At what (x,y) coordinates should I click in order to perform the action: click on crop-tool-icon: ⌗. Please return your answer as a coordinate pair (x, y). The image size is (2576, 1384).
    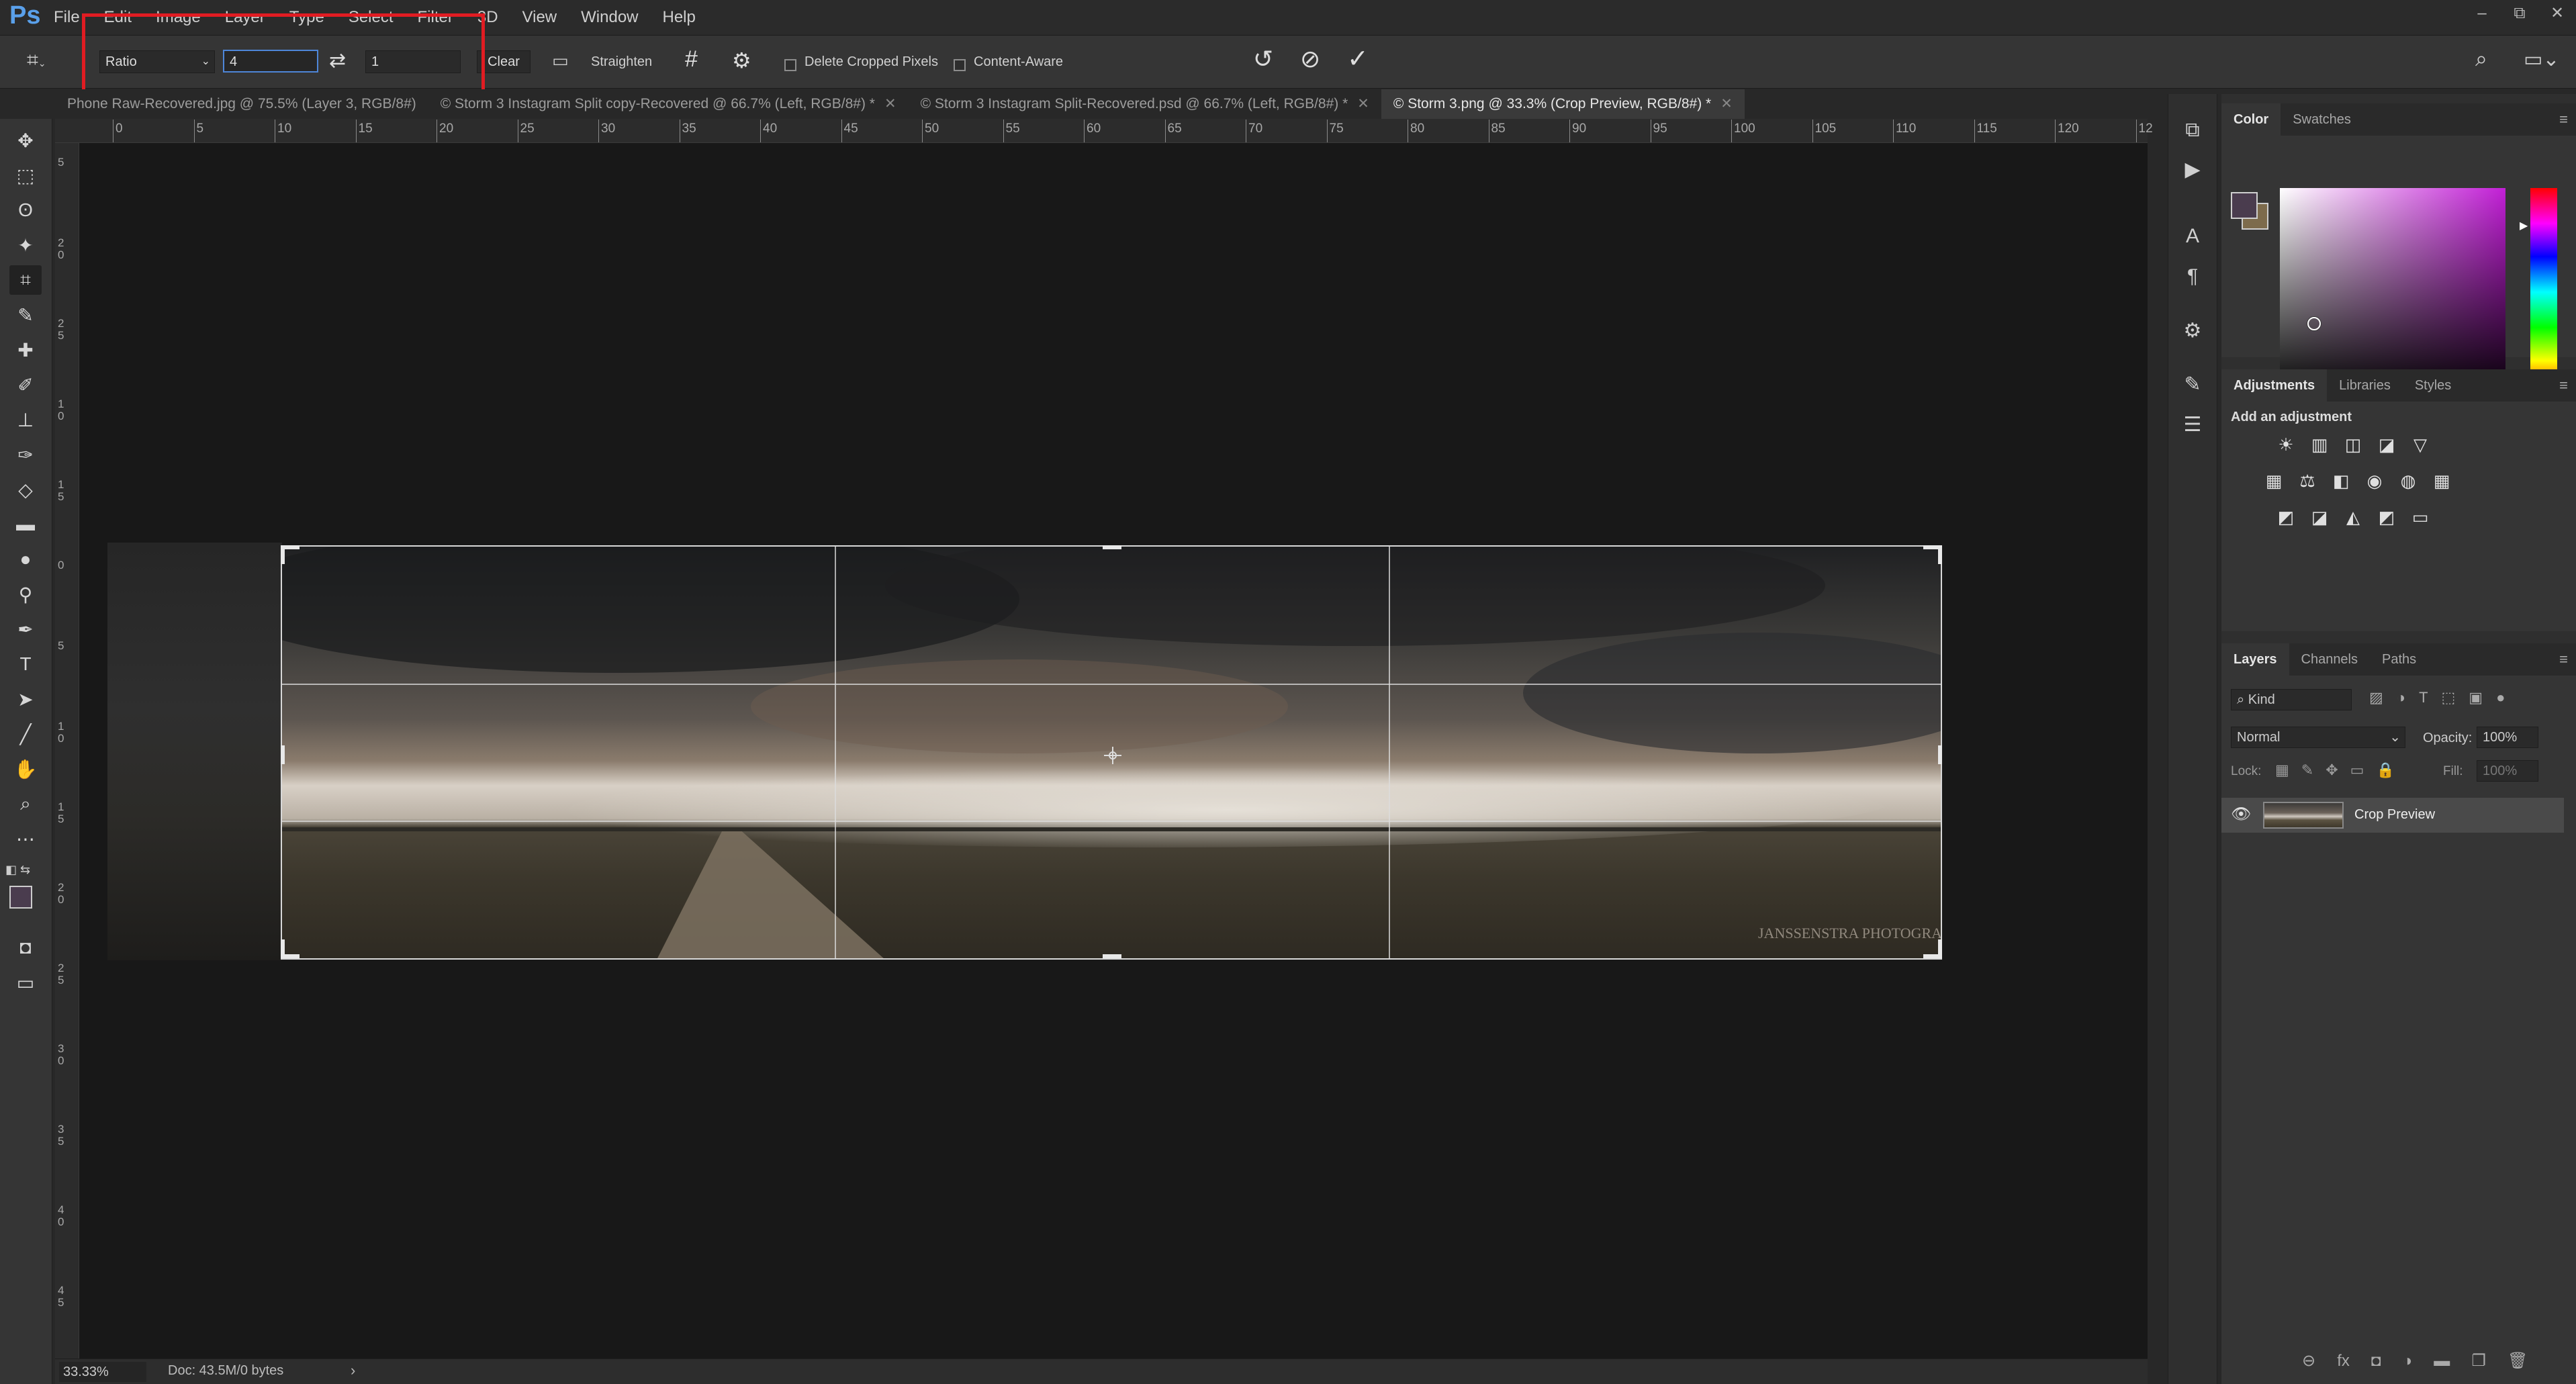
    Looking at the image, I should click on (25, 280).